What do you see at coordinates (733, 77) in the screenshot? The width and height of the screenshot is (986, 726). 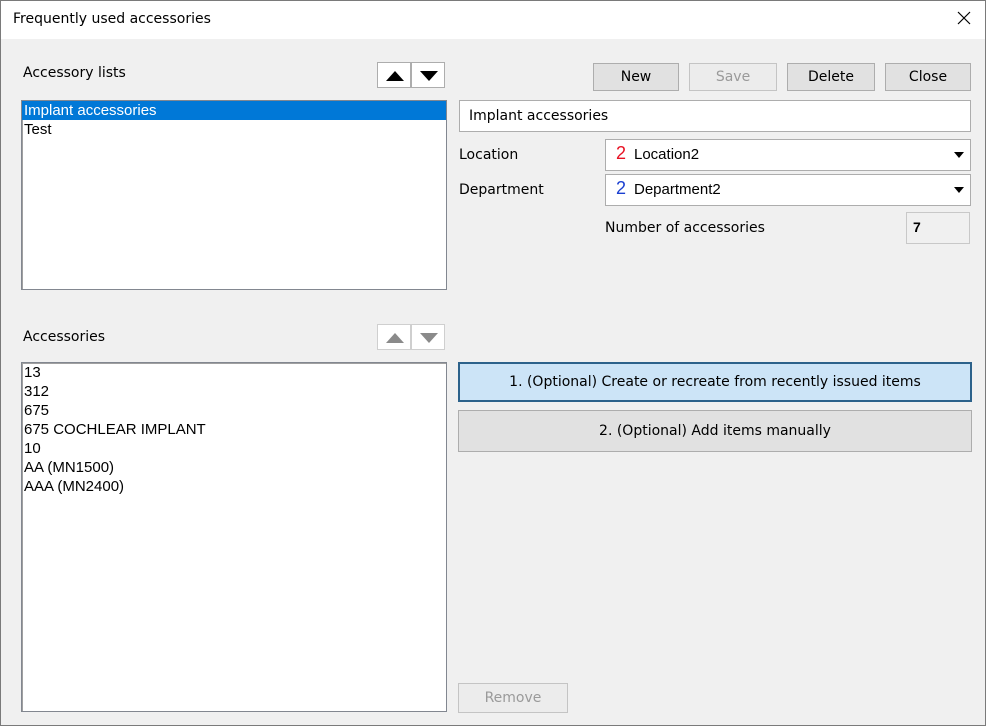 I see `save-button: Save` at bounding box center [733, 77].